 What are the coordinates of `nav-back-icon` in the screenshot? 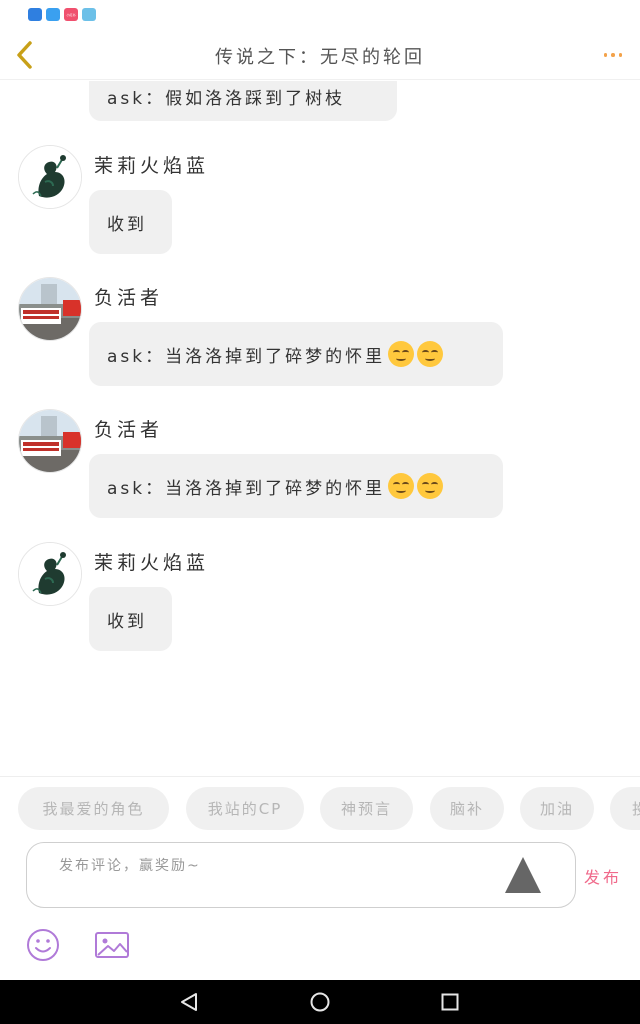 It's located at (189, 1002).